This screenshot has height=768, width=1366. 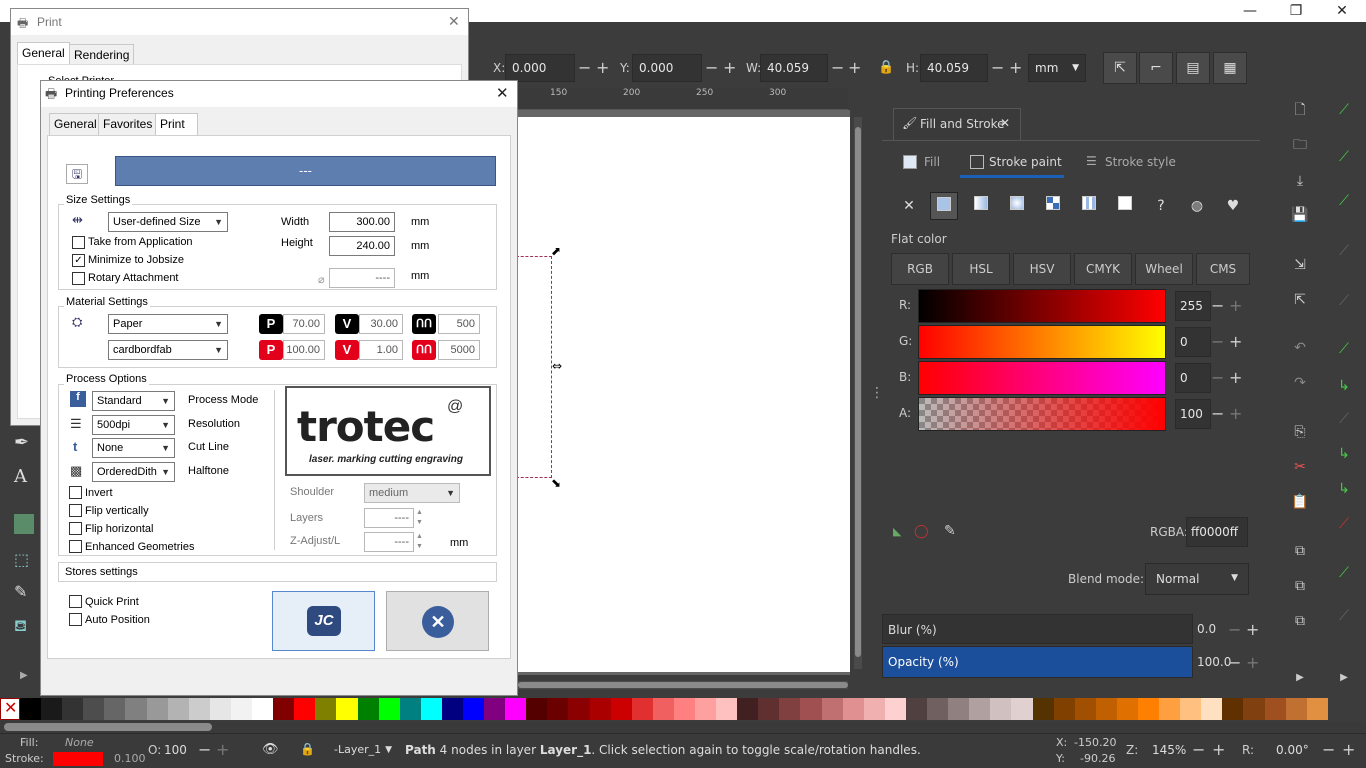 I want to click on palette-scrollbar, so click(x=683, y=727).